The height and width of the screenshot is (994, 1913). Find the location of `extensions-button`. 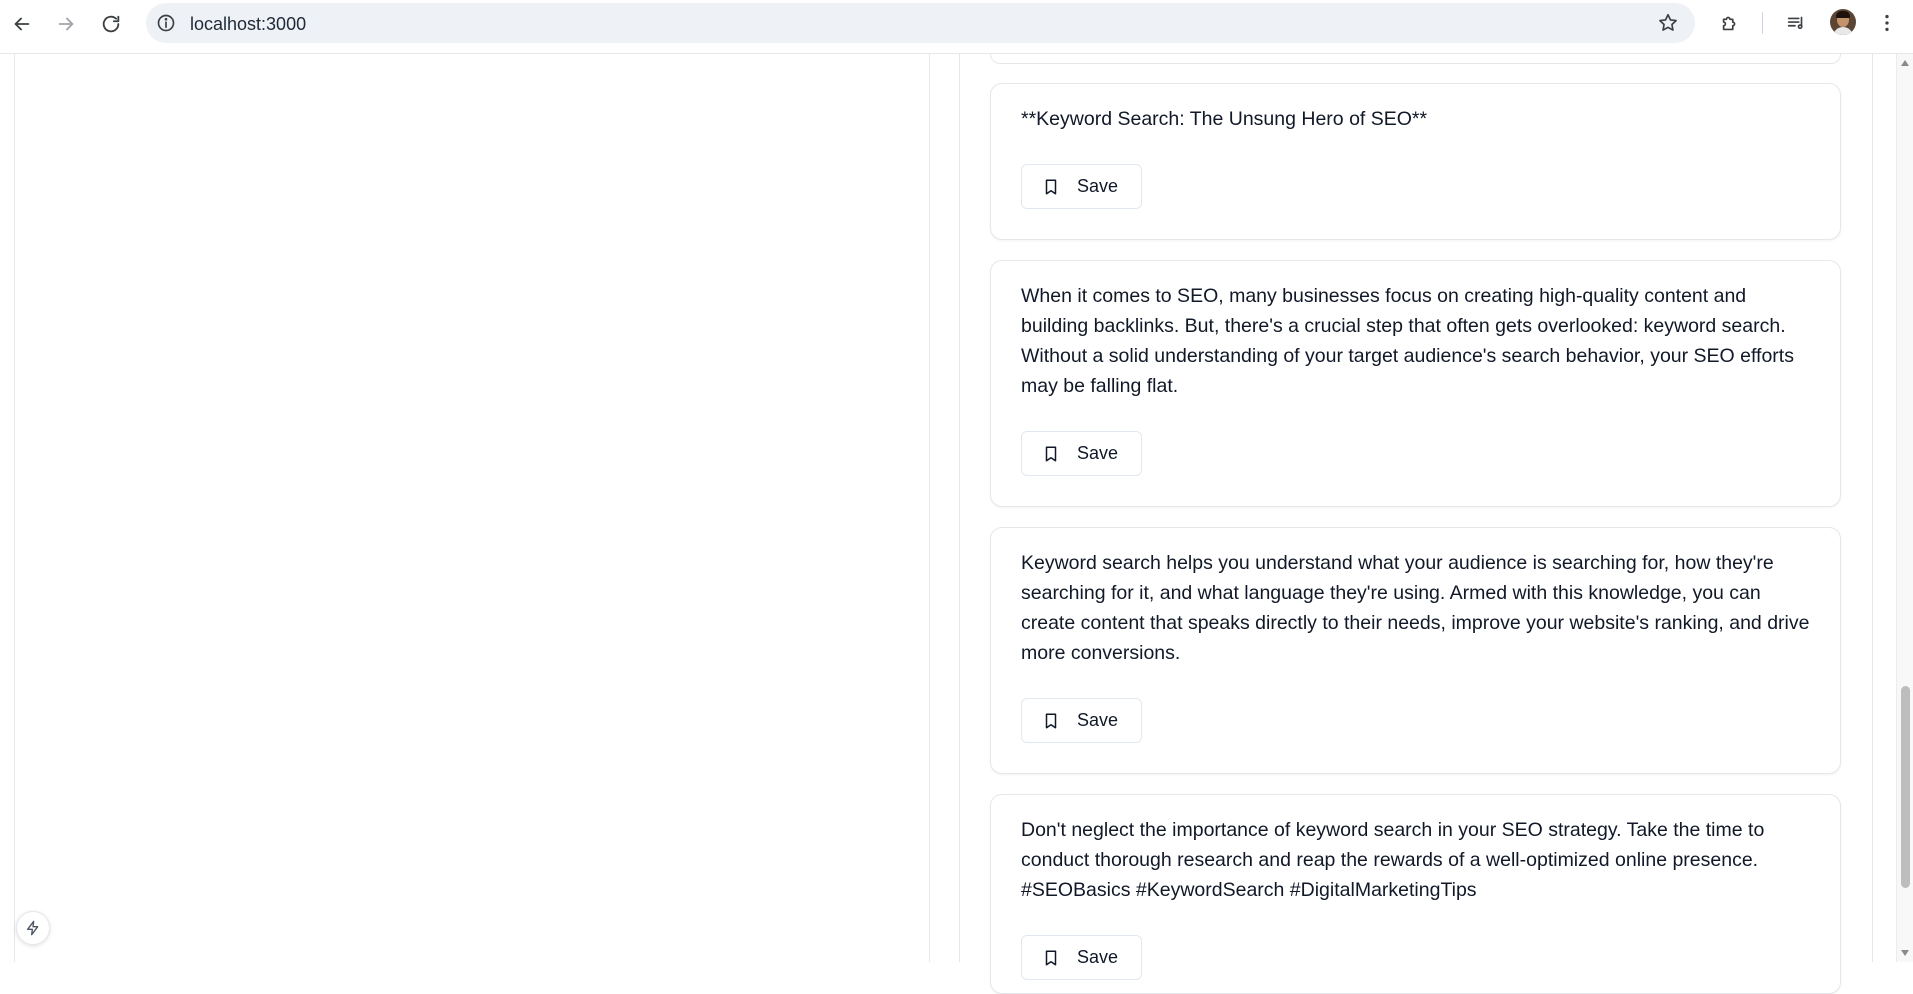

extensions-button is located at coordinates (1730, 23).